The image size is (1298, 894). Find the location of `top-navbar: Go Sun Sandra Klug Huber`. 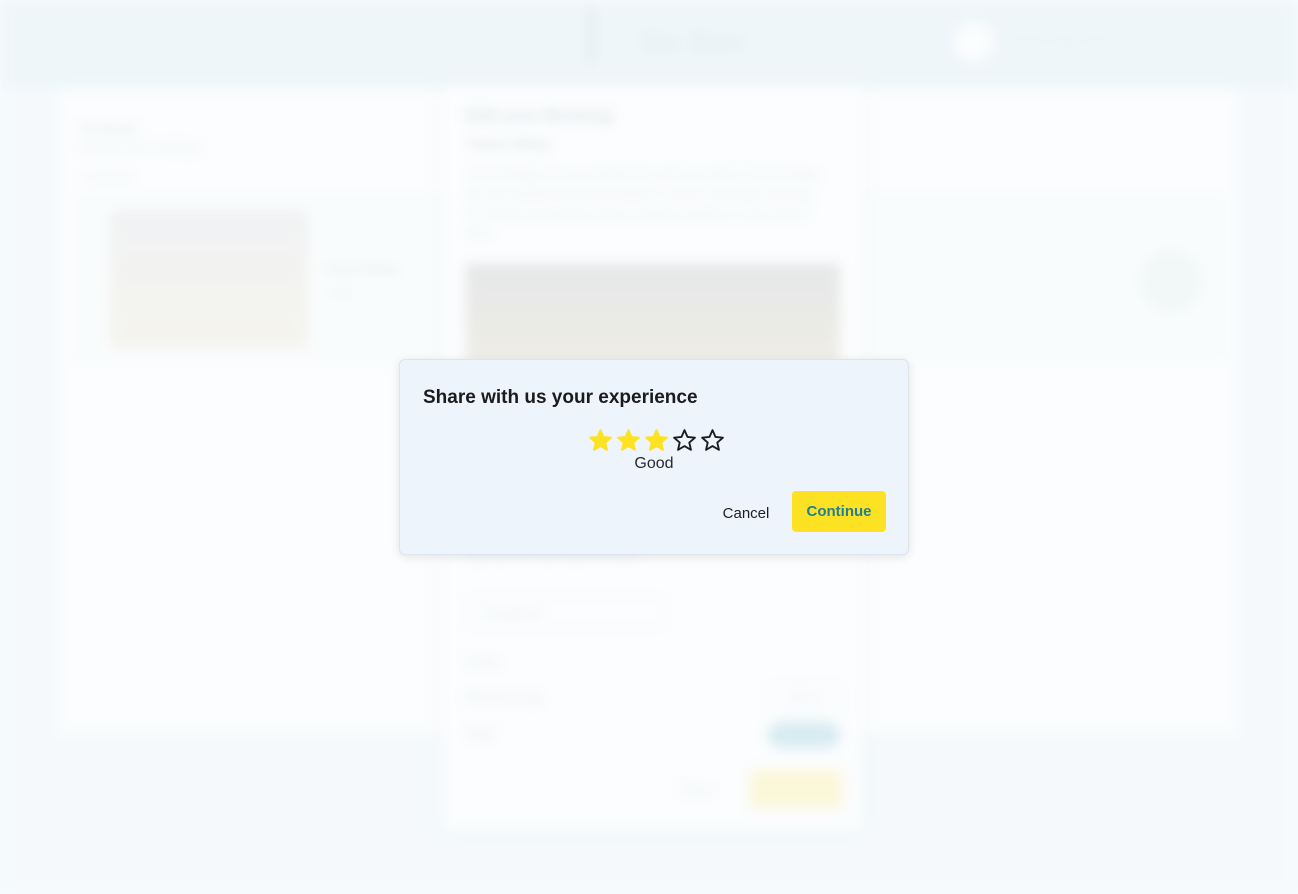

top-navbar: Go Sun Sandra Klug Huber is located at coordinates (649, 44).